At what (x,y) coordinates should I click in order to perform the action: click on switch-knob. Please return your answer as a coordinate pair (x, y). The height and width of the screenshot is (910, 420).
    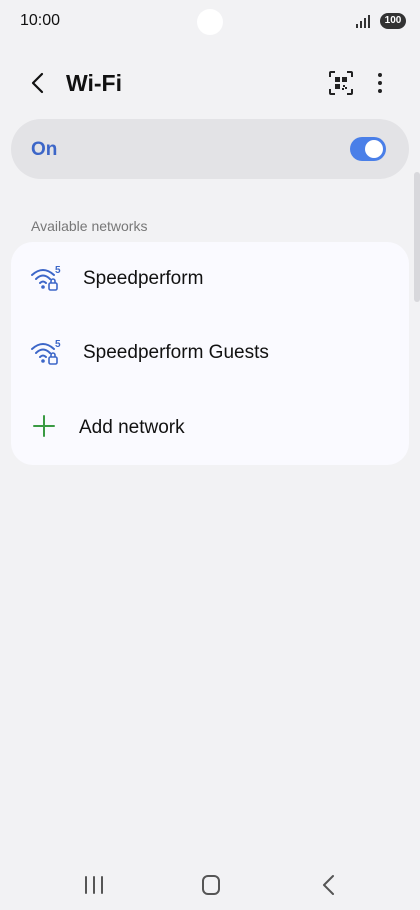
    Looking at the image, I should click on (374, 149).